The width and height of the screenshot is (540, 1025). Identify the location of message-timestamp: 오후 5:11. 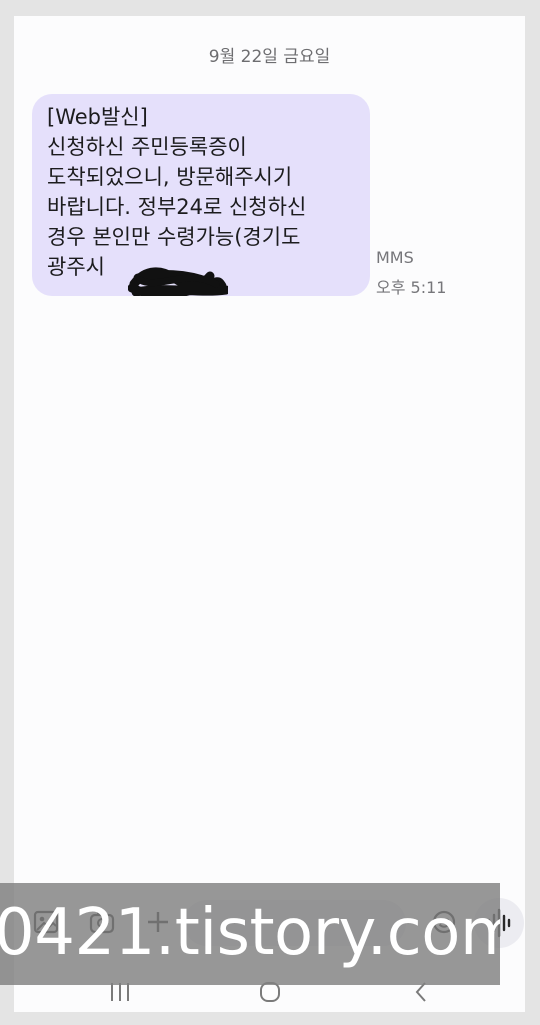
(411, 287).